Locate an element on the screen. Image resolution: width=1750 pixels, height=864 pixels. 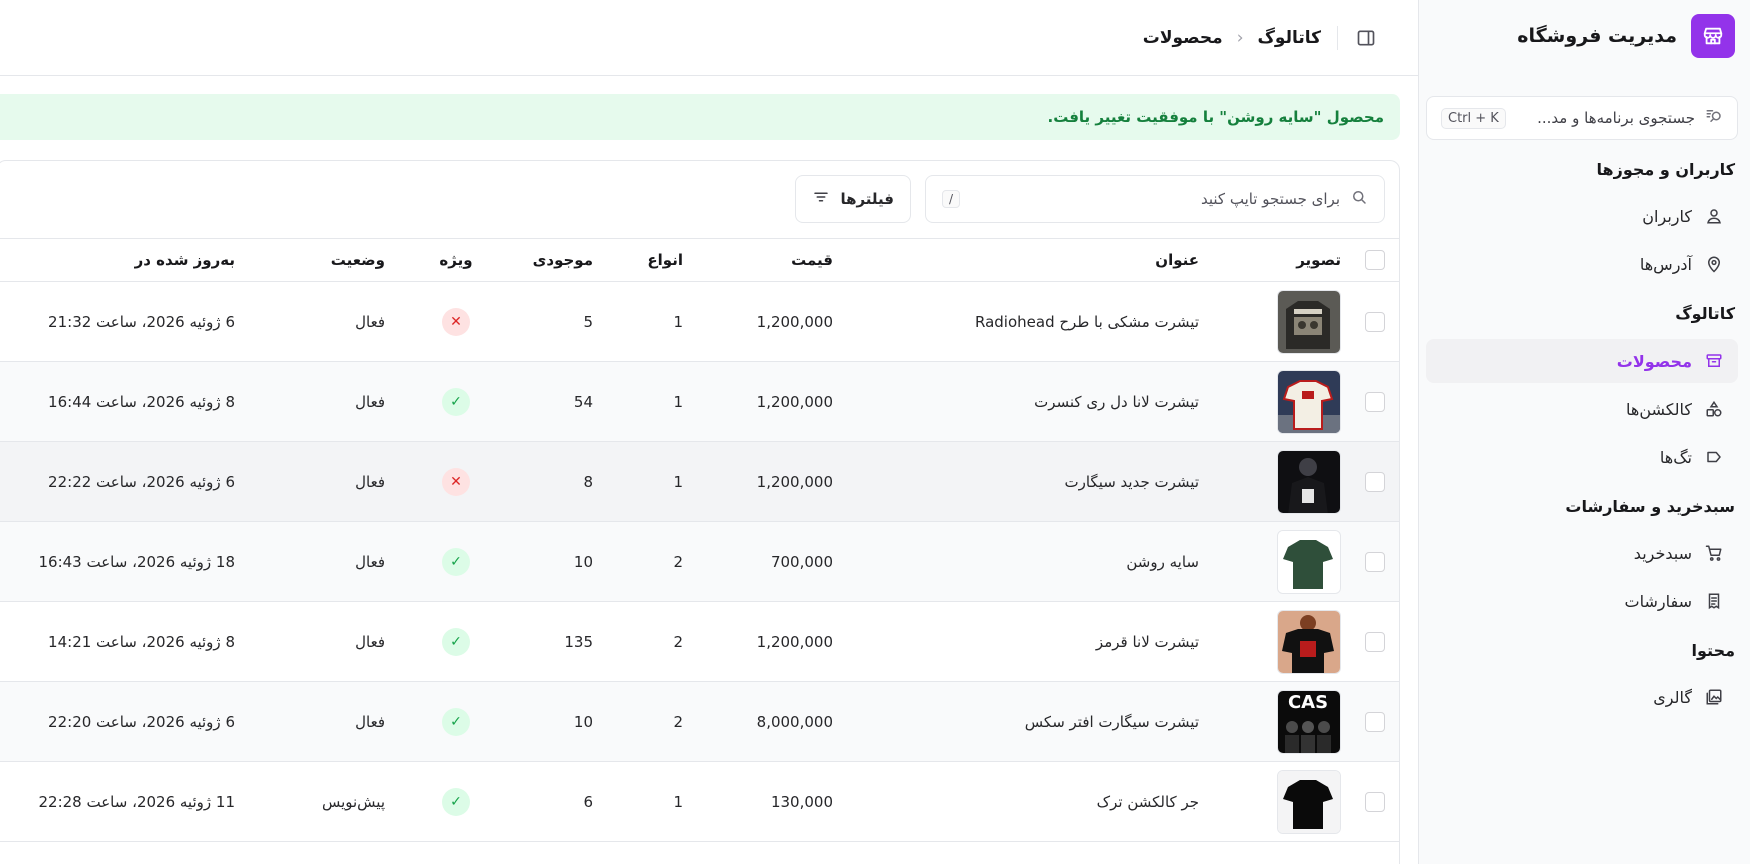
receipt-icon is located at coordinates (1714, 601).